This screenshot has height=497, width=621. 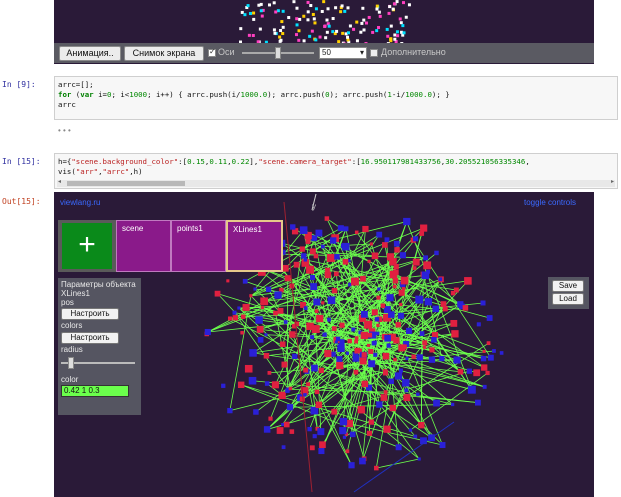 I want to click on horizontal-scrollbar: ◂ ▸, so click(x=336, y=182).